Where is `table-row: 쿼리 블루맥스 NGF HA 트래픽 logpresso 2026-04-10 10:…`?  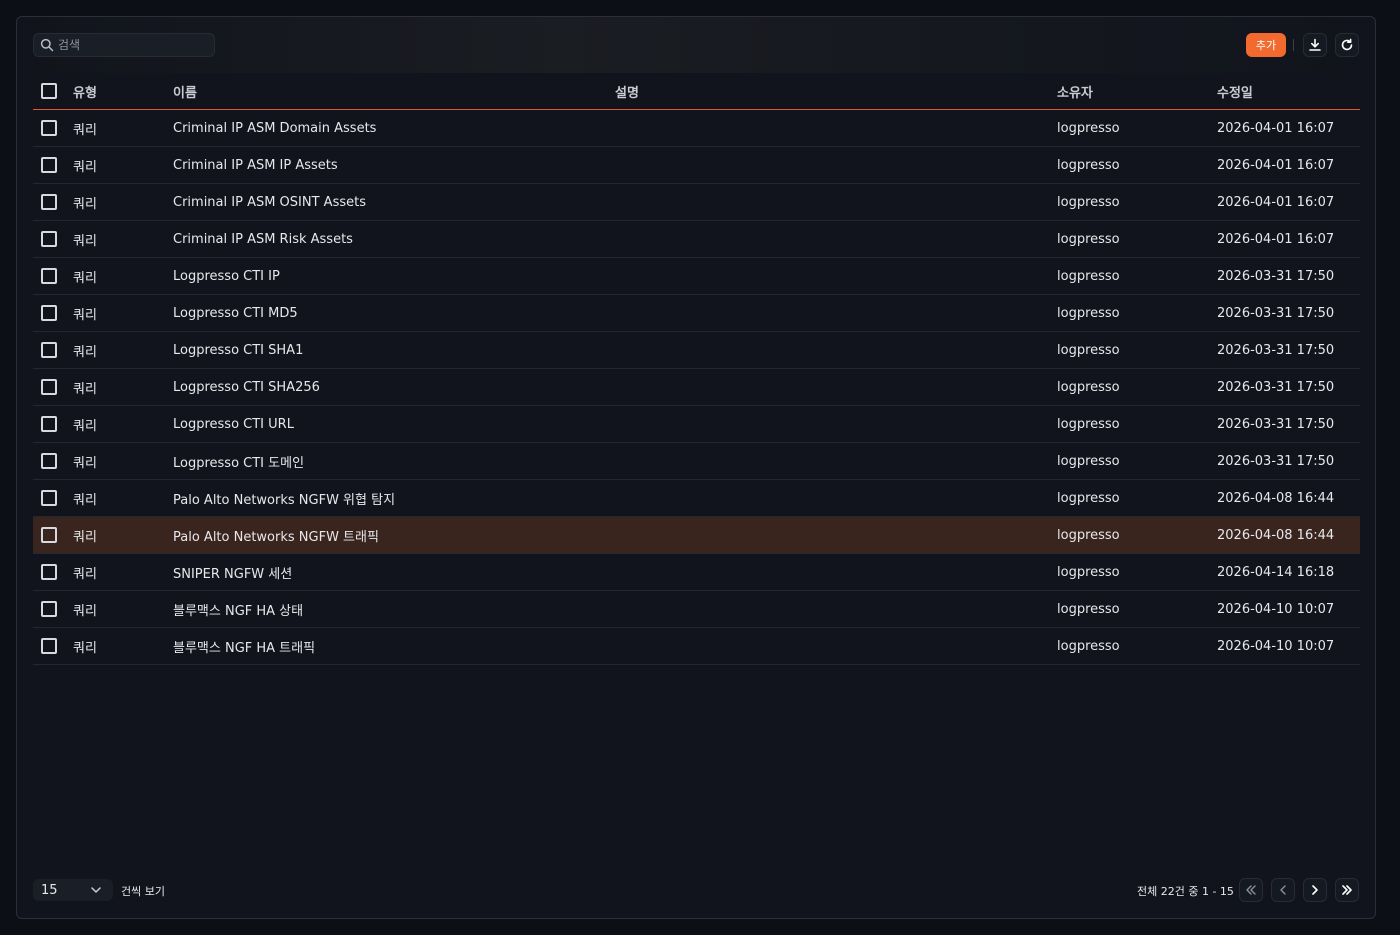
table-row: 쿼리 블루맥스 NGF HA 트래픽 logpresso 2026-04-10 10:… is located at coordinates (696, 646).